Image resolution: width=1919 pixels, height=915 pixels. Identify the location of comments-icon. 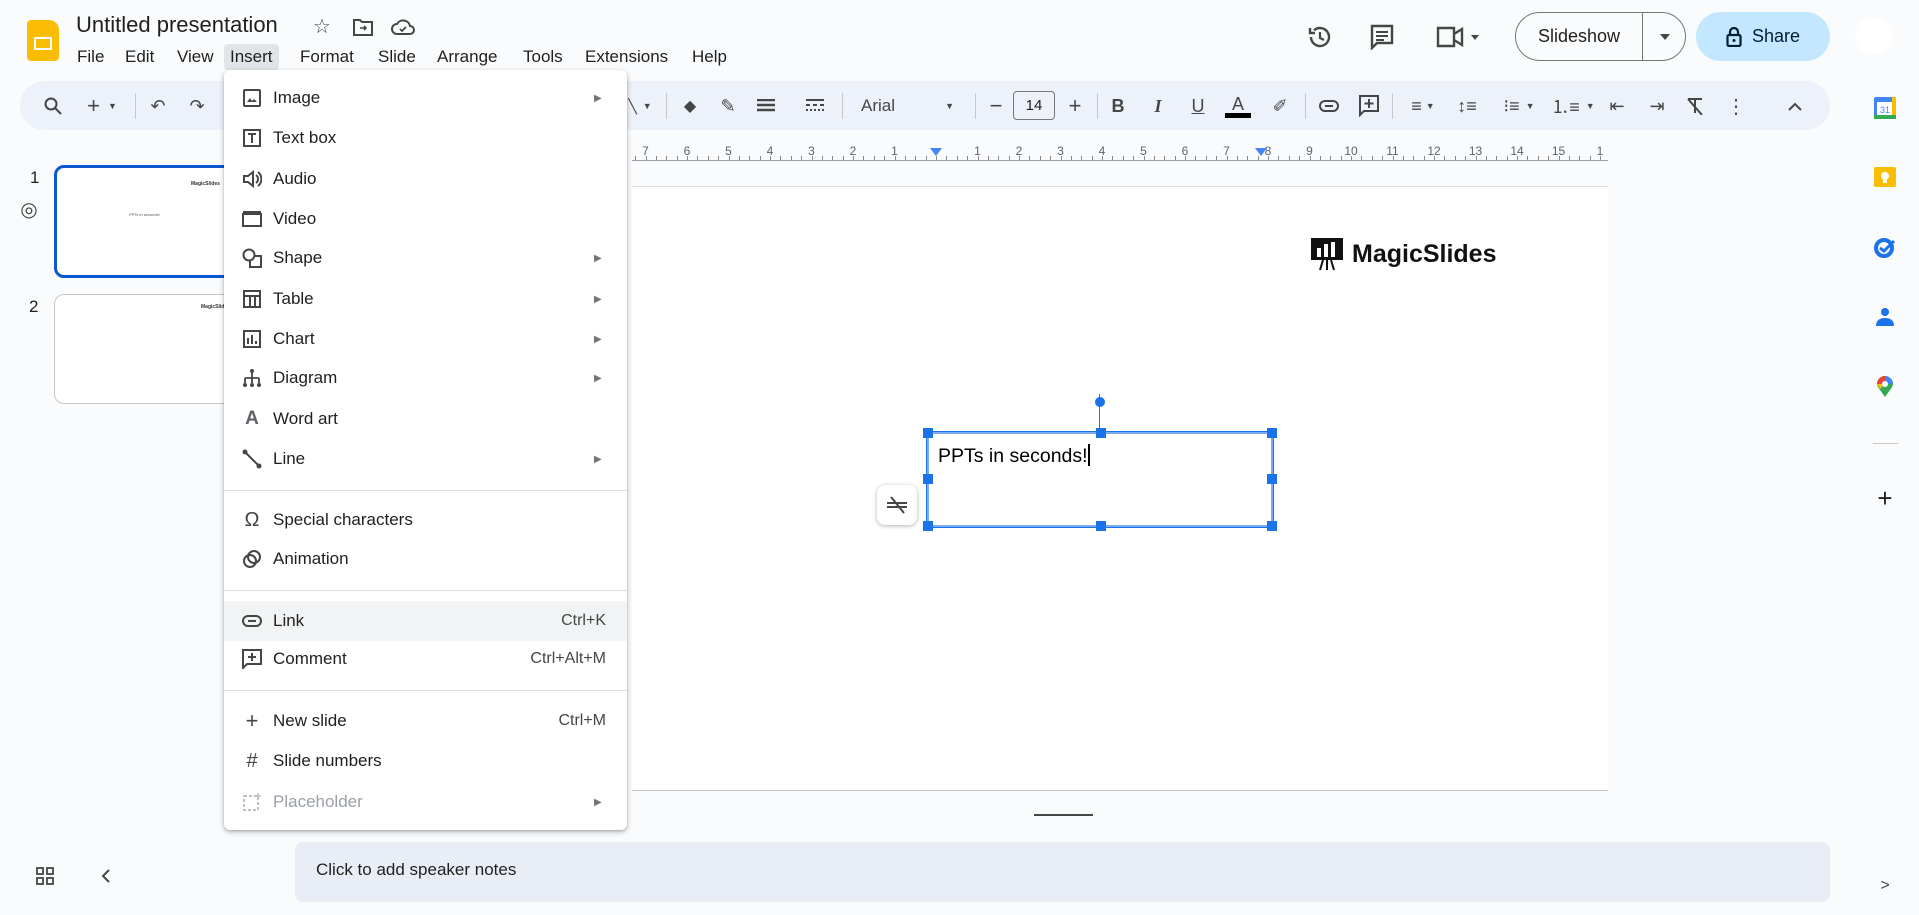
(1382, 37).